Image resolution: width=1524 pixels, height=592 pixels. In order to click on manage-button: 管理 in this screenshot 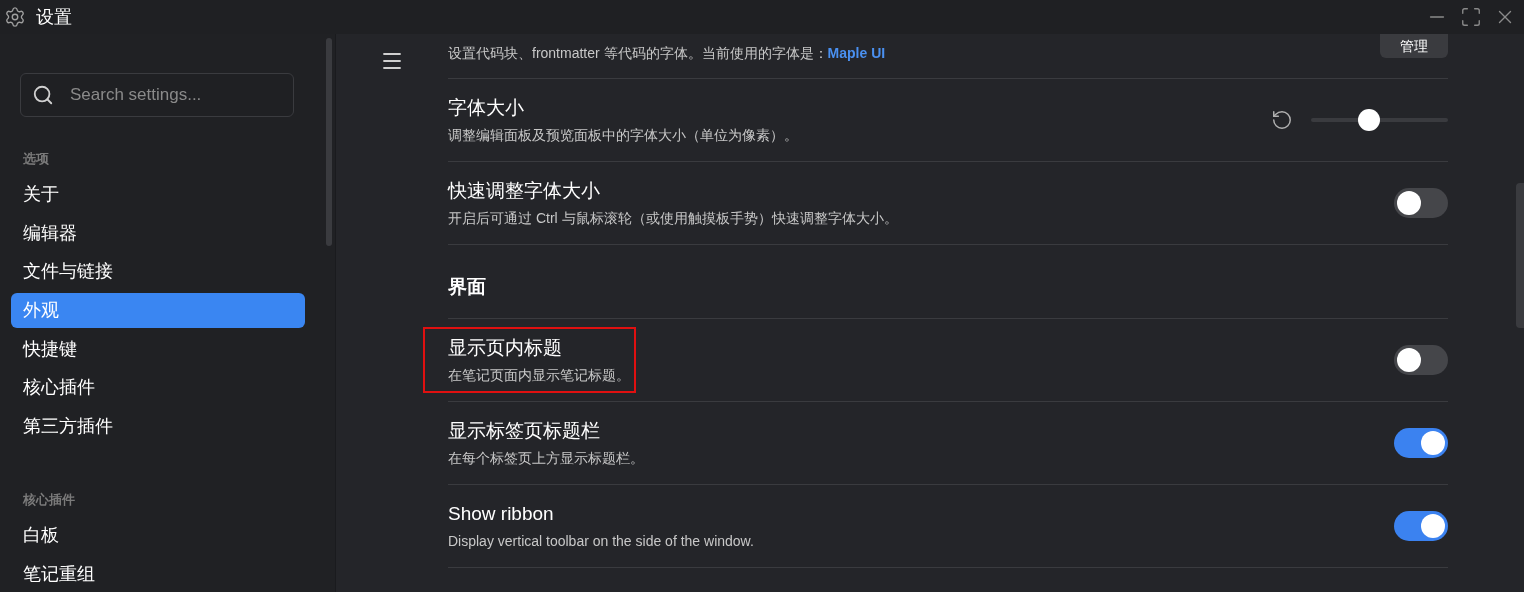, I will do `click(1414, 46)`.